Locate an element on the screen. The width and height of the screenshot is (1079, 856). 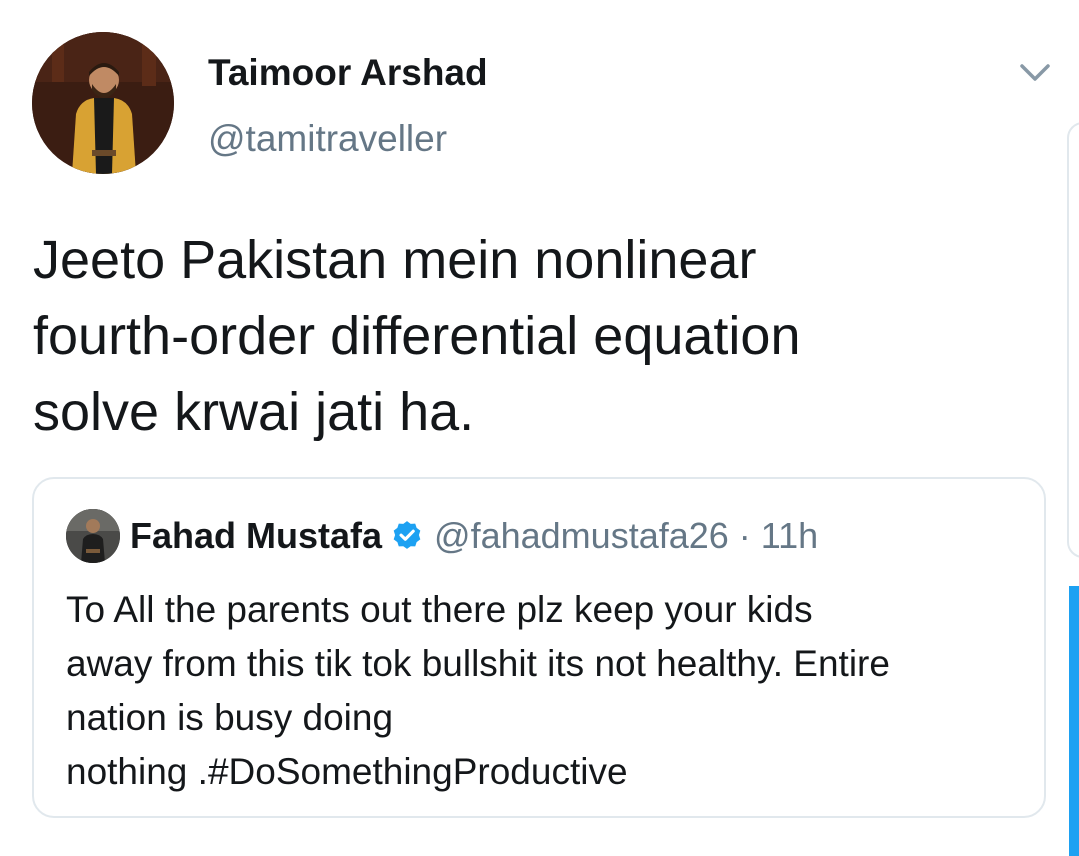
author-name: Taimoor Arshad is located at coordinates (348, 73).